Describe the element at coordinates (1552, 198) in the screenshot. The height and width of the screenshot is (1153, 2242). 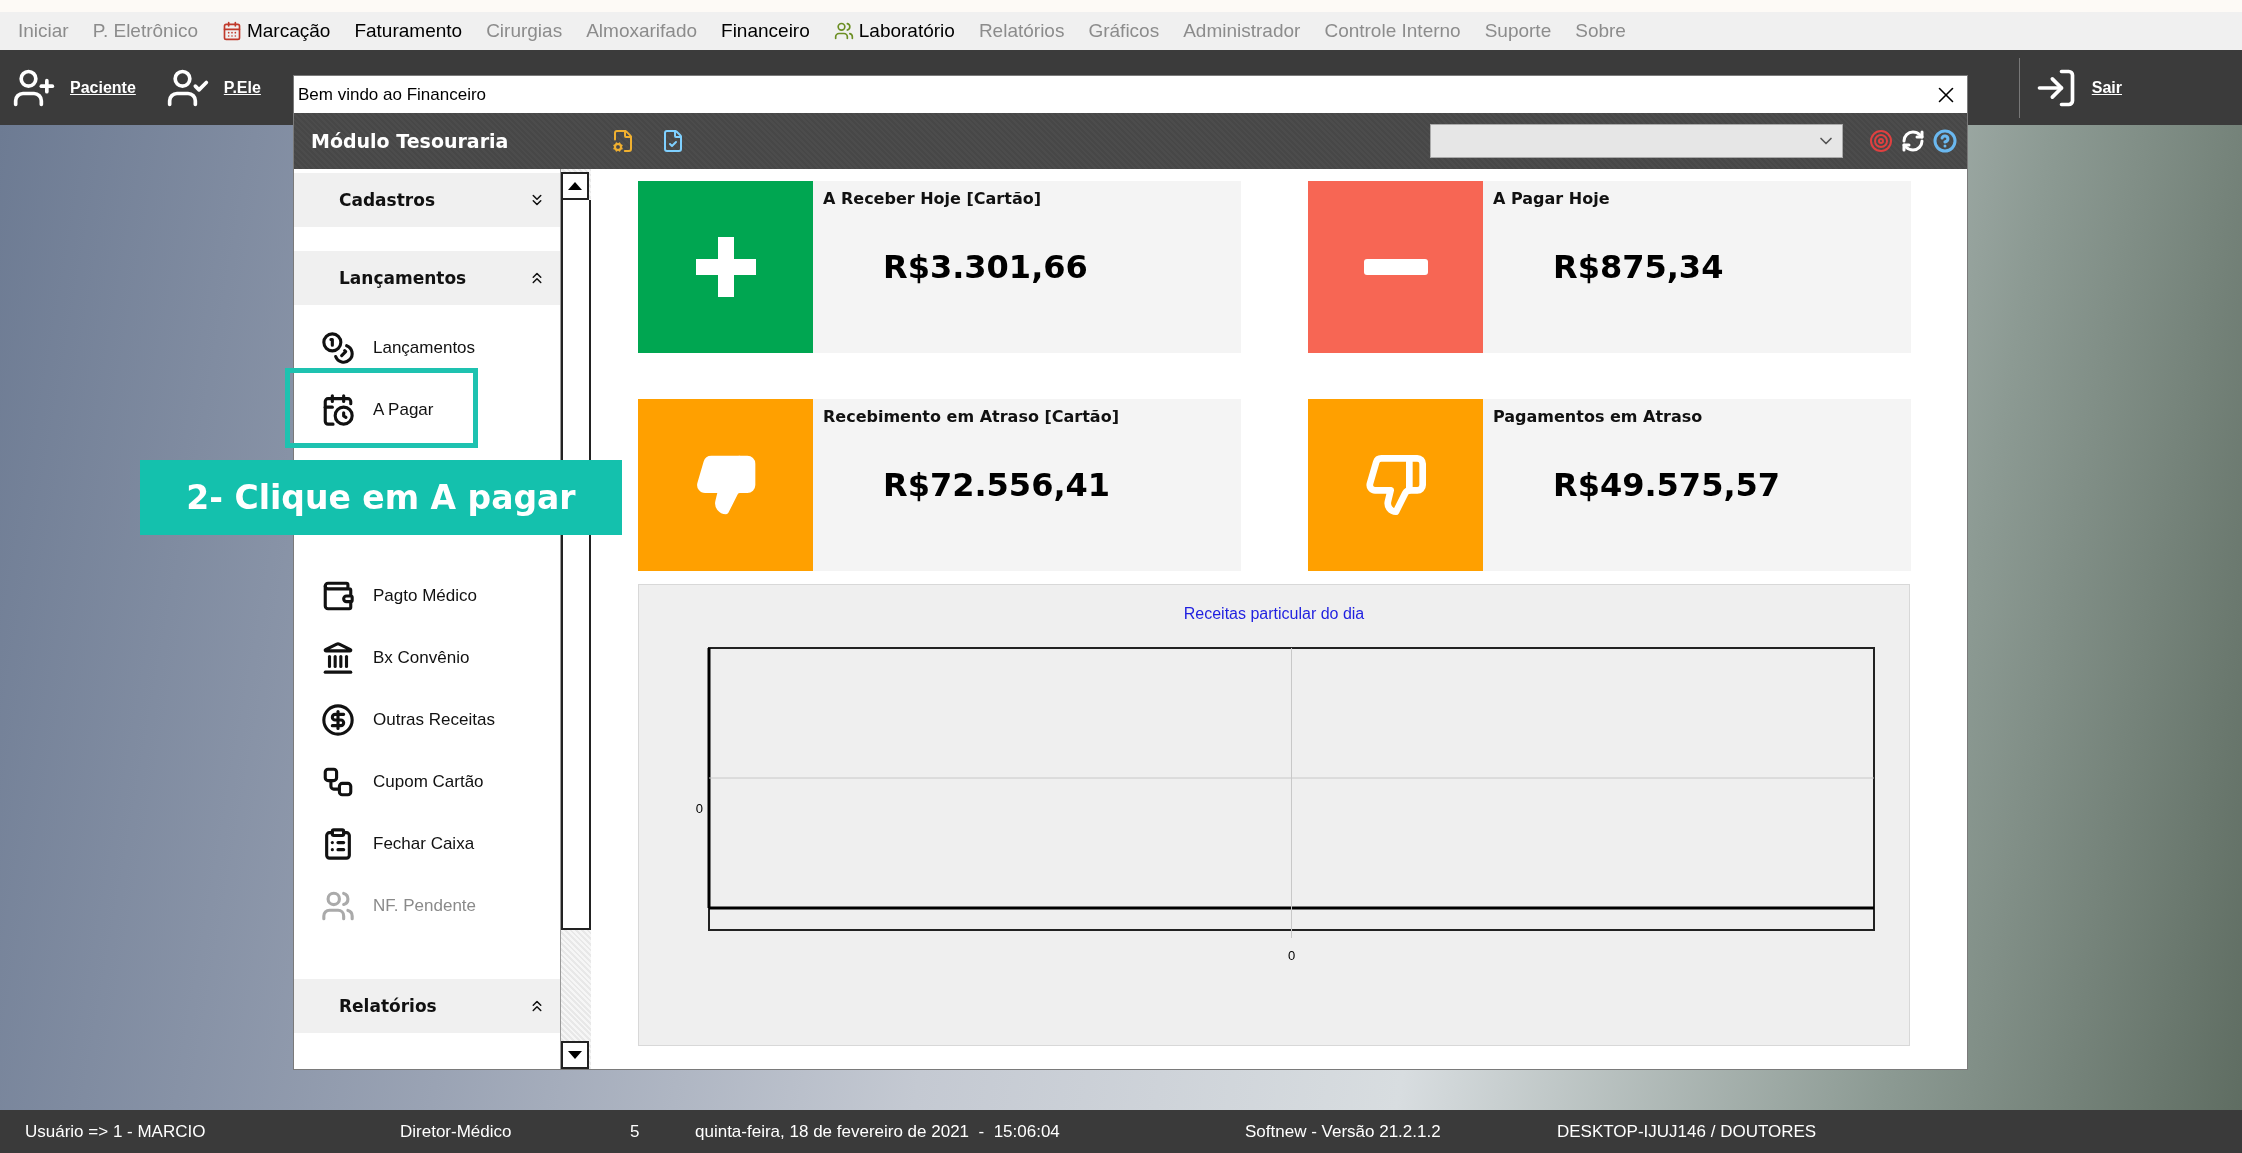
I see `card-title: A Pagar Hoje` at that location.